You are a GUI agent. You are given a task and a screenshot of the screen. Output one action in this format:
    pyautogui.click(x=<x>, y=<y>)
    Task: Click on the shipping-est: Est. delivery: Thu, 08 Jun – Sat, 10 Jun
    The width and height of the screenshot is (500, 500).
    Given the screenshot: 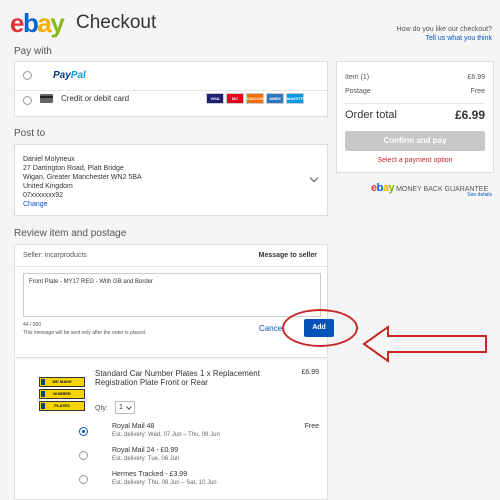 What is the action you would take?
    pyautogui.click(x=164, y=483)
    